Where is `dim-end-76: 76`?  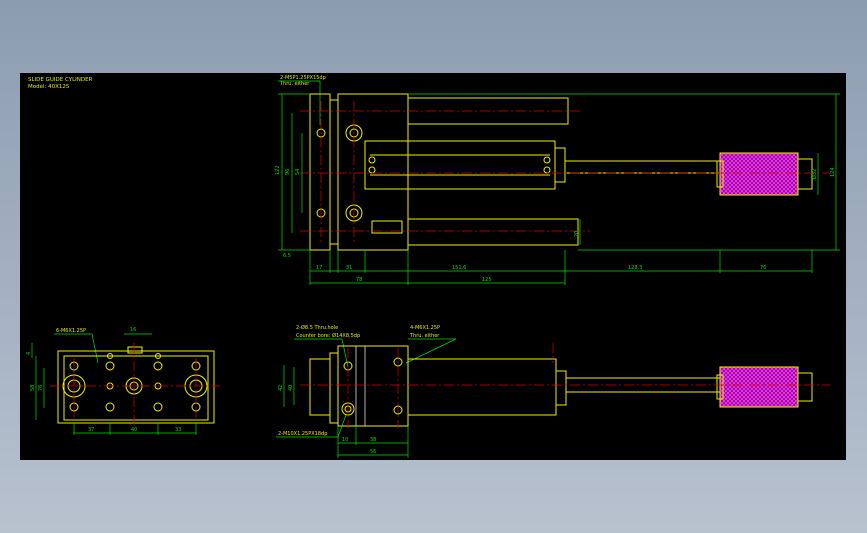
dim-end-76: 76 is located at coordinates (41, 388).